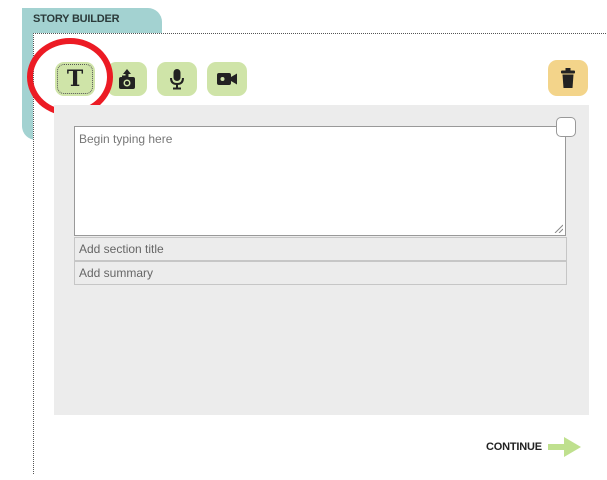 The height and width of the screenshot is (480, 607). Describe the element at coordinates (566, 127) in the screenshot. I see `section-checkbox` at that location.